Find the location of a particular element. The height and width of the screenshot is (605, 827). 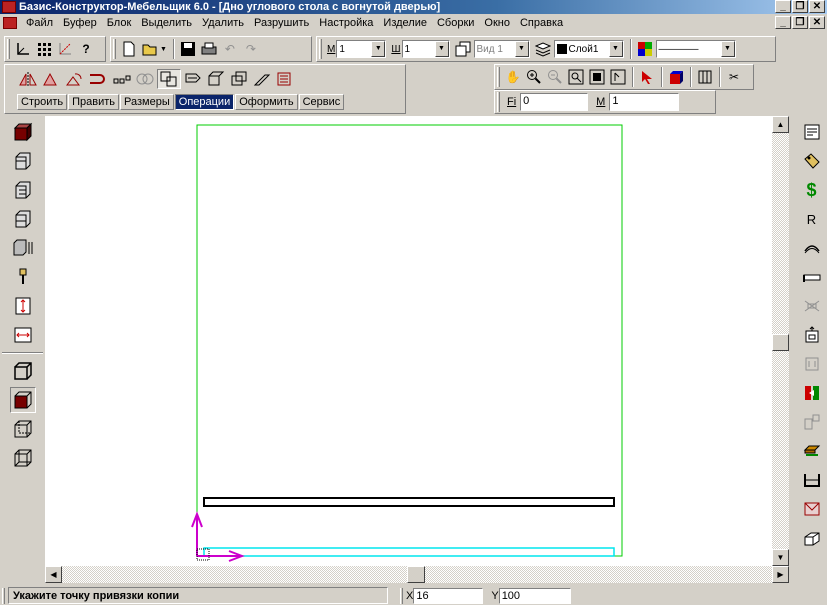

box-solid-icon is located at coordinates (23, 132).